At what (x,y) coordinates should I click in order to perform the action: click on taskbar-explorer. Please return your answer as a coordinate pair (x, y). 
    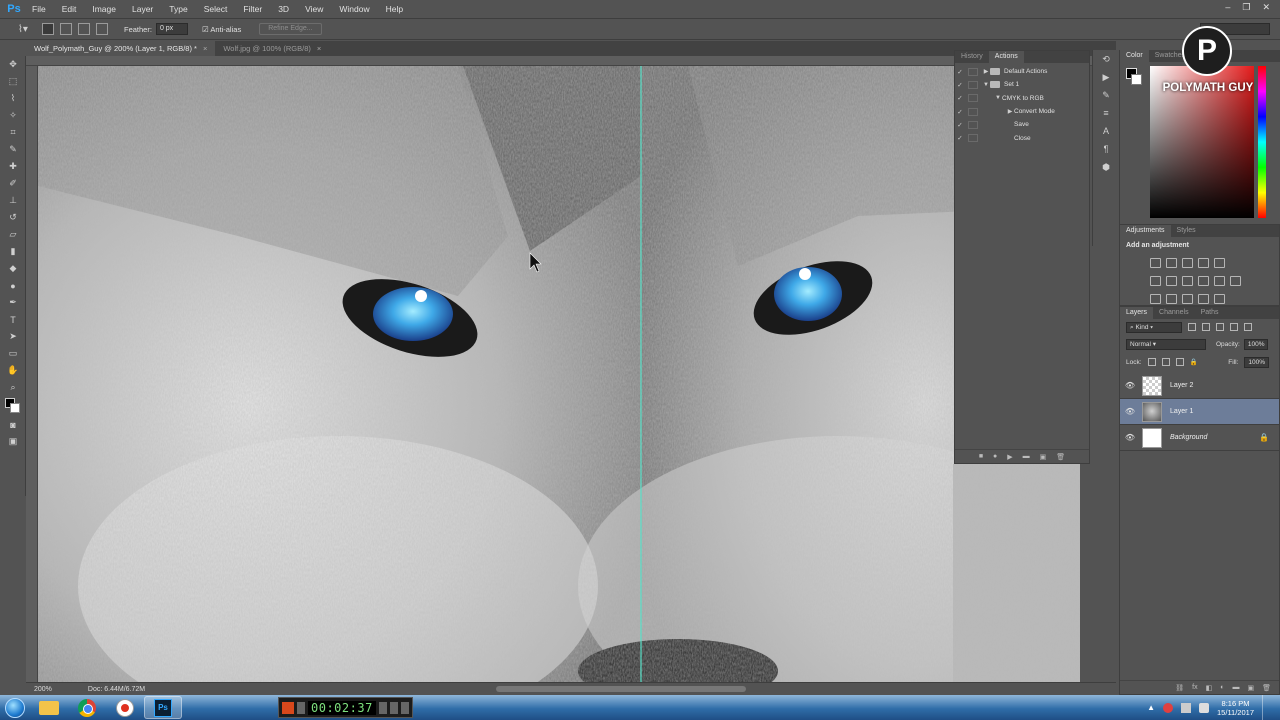
    Looking at the image, I should click on (49, 707).